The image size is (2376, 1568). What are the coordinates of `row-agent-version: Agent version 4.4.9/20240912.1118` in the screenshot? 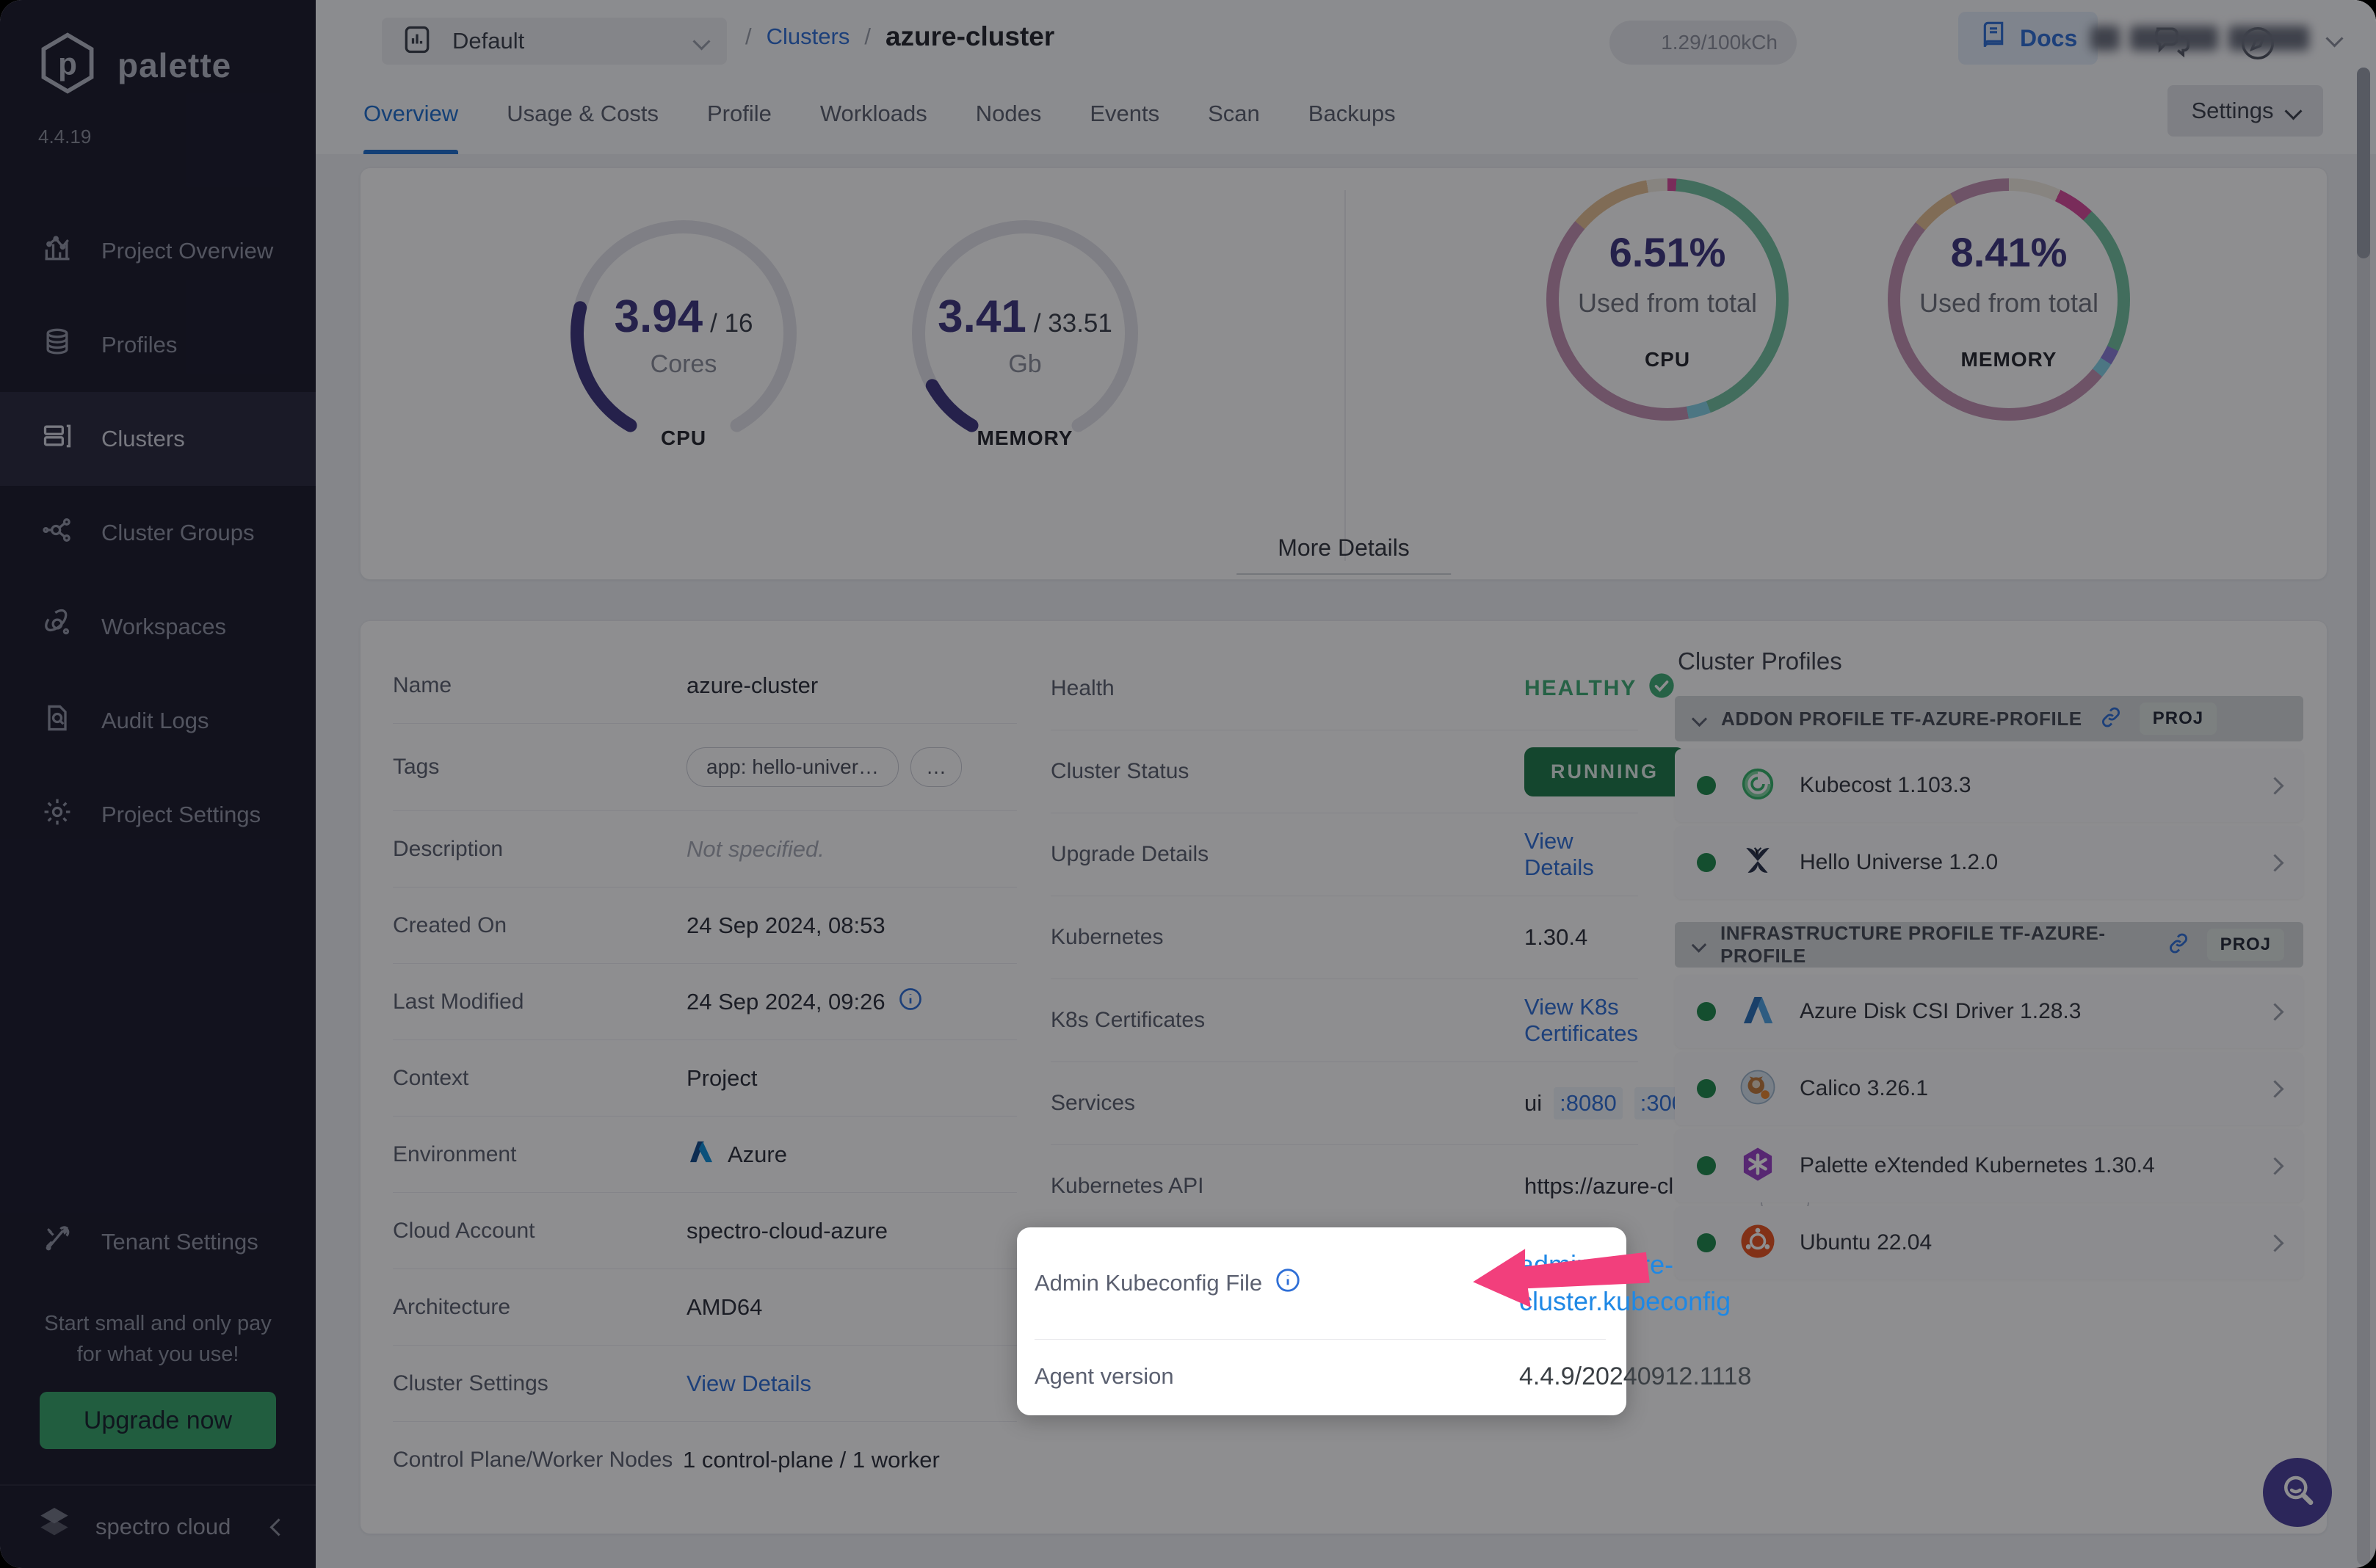 It's located at (1393, 1376).